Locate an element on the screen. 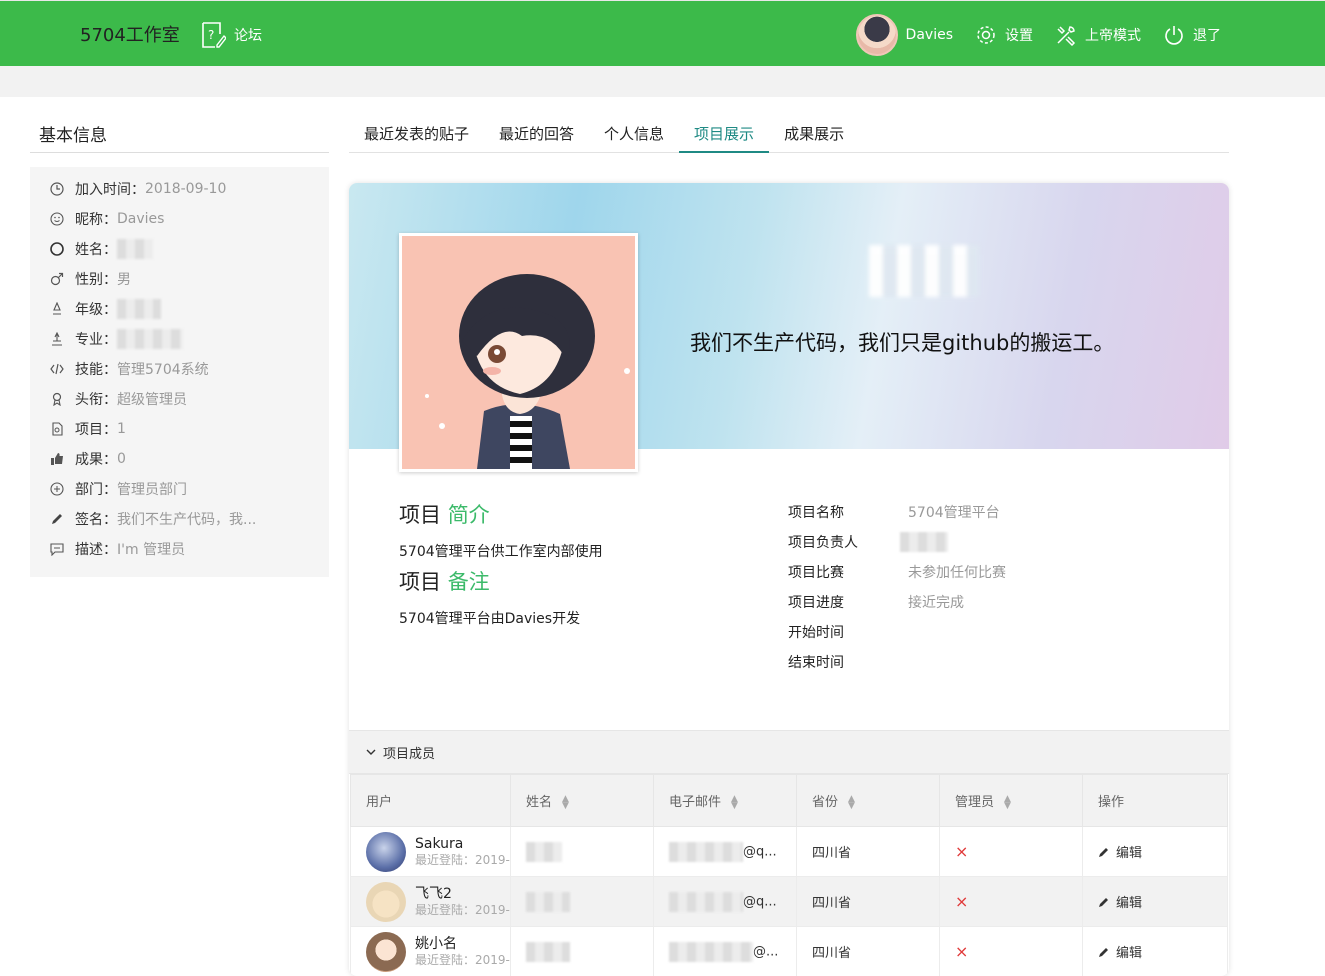  tab-achievements: 成果展示 is located at coordinates (814, 132).